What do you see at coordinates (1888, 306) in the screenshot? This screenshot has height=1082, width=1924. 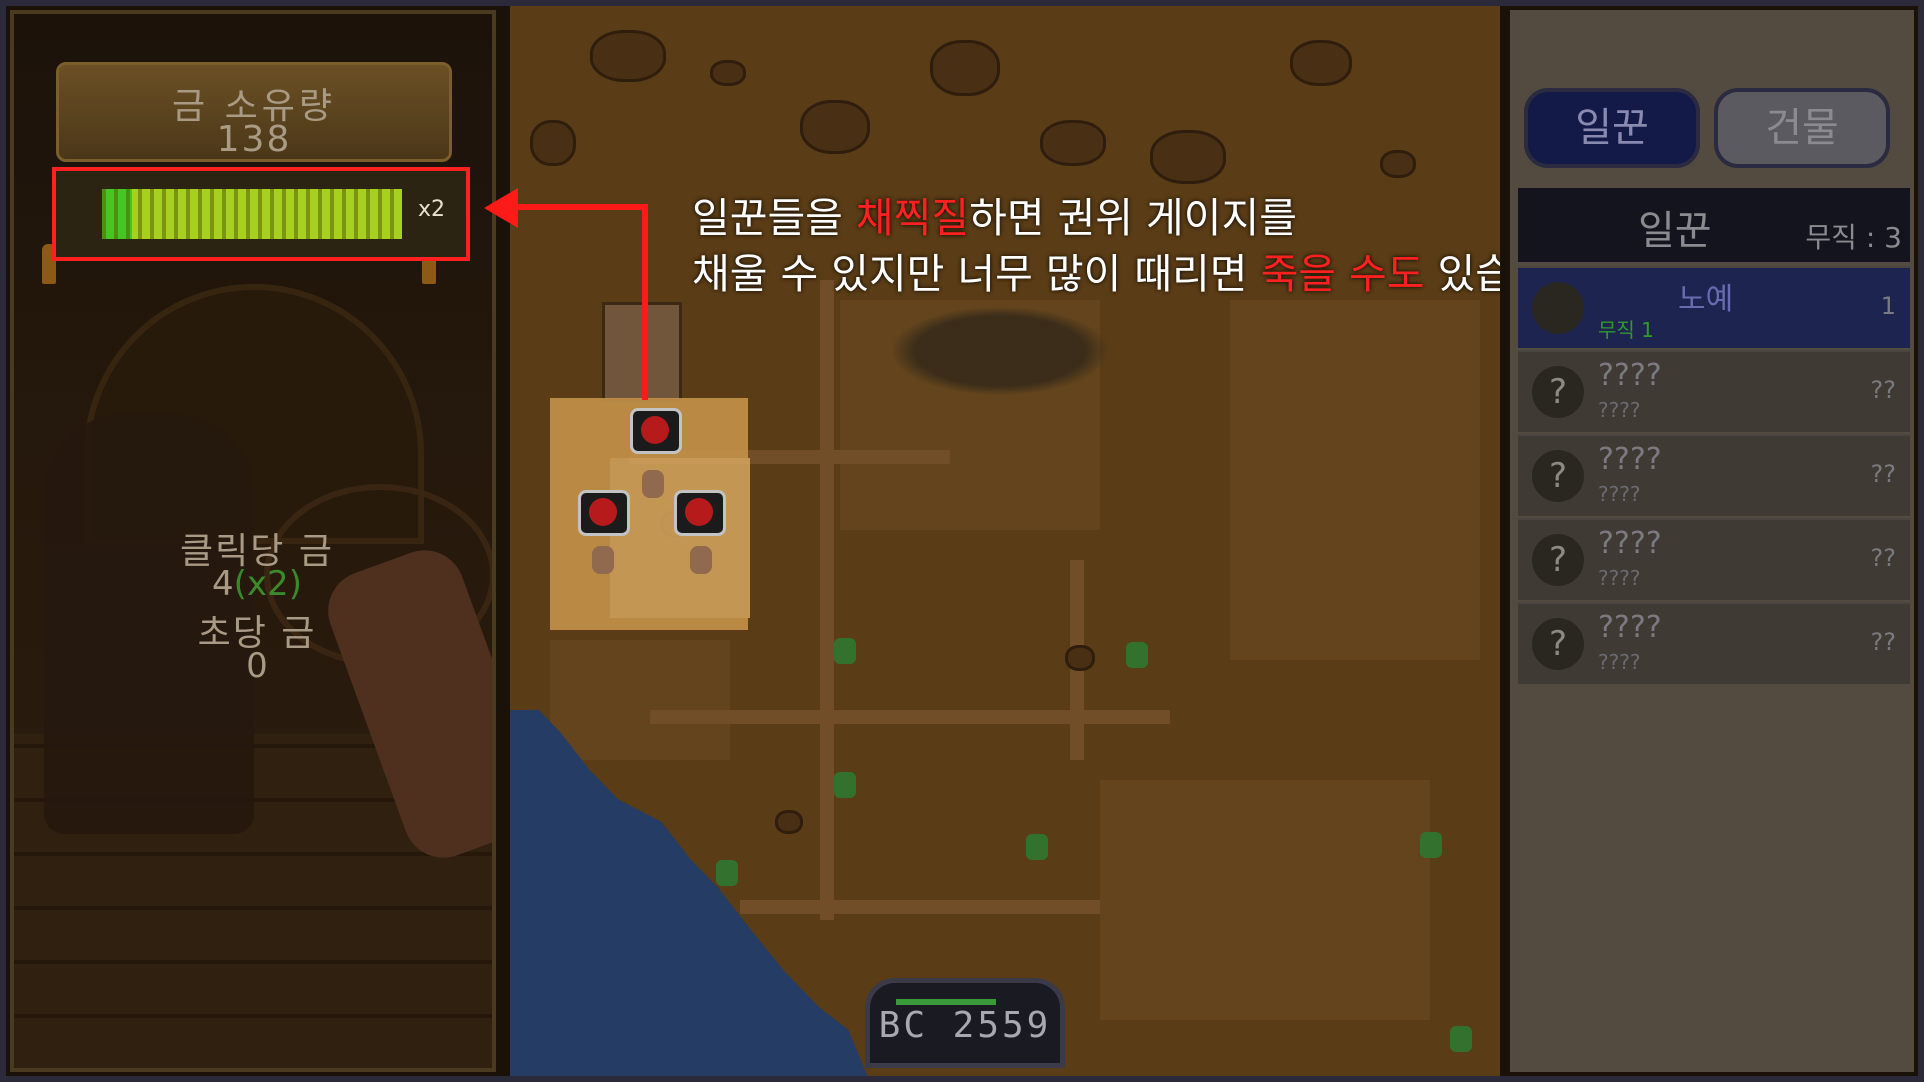 I see `worker-count: 1` at bounding box center [1888, 306].